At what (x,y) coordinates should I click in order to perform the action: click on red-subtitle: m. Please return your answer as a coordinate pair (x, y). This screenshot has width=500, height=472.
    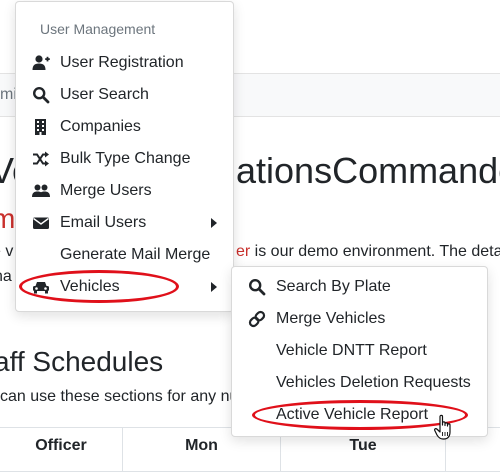
    Looking at the image, I should click on (8, 218).